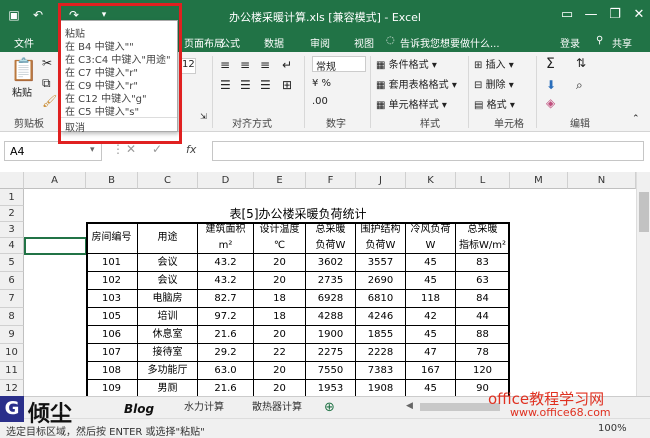  What do you see at coordinates (431, 371) in the screenshot?
I see `table-cell: 167` at bounding box center [431, 371].